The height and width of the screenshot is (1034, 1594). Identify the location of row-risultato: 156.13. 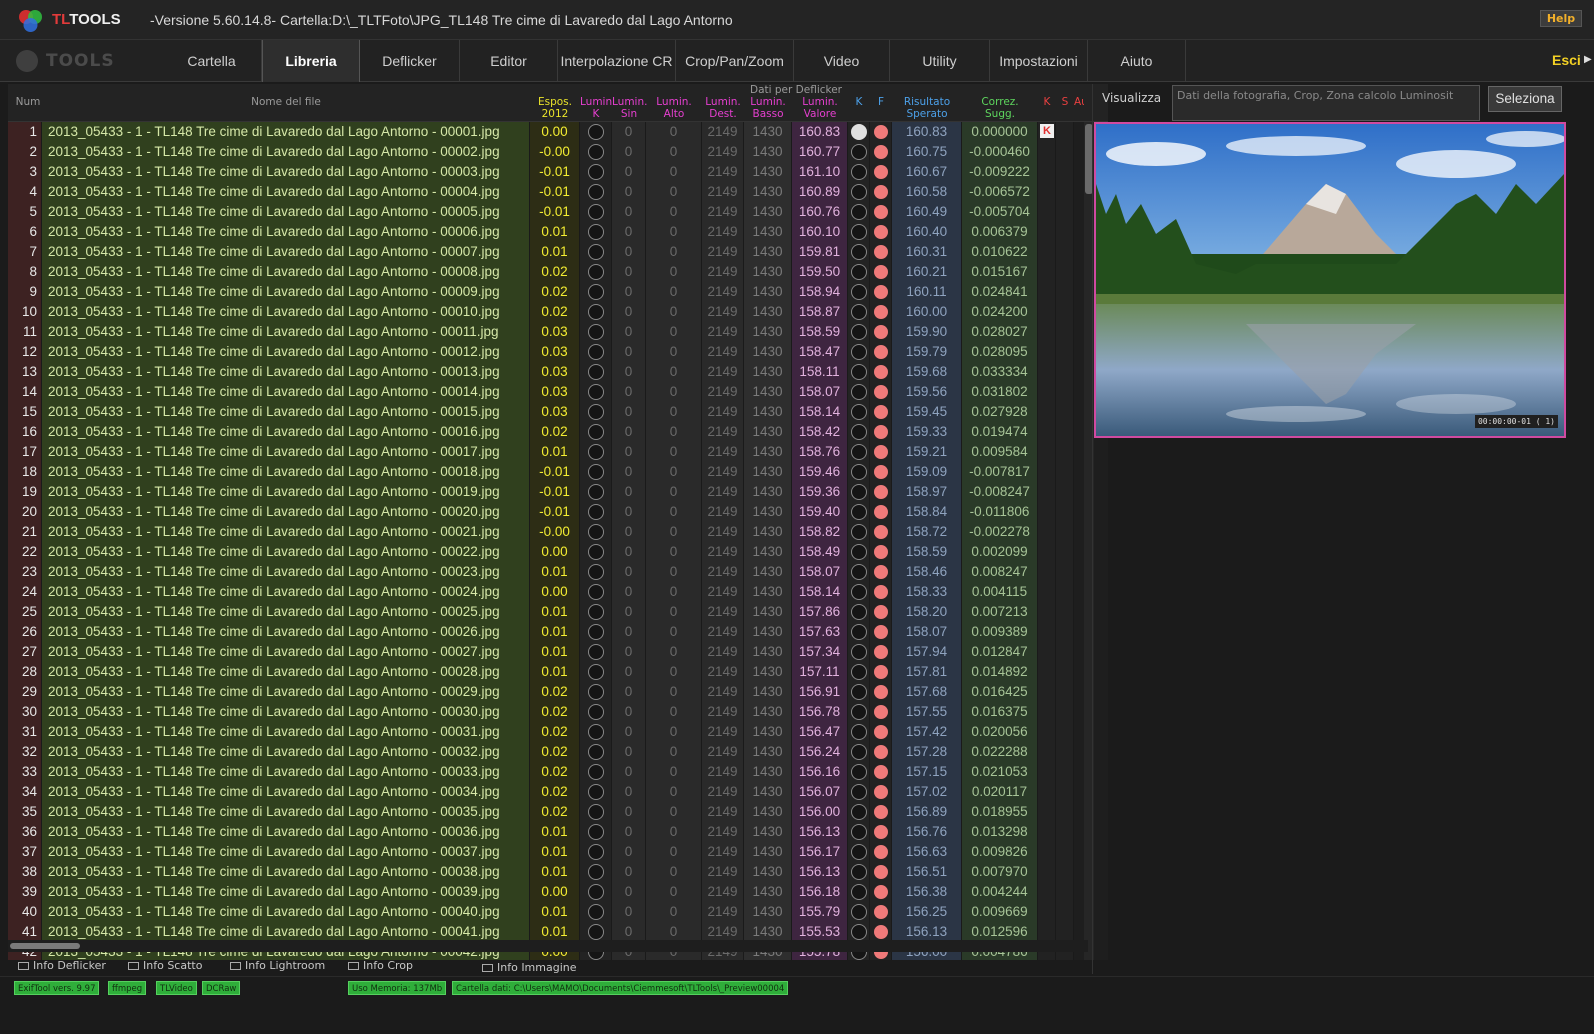
(927, 932).